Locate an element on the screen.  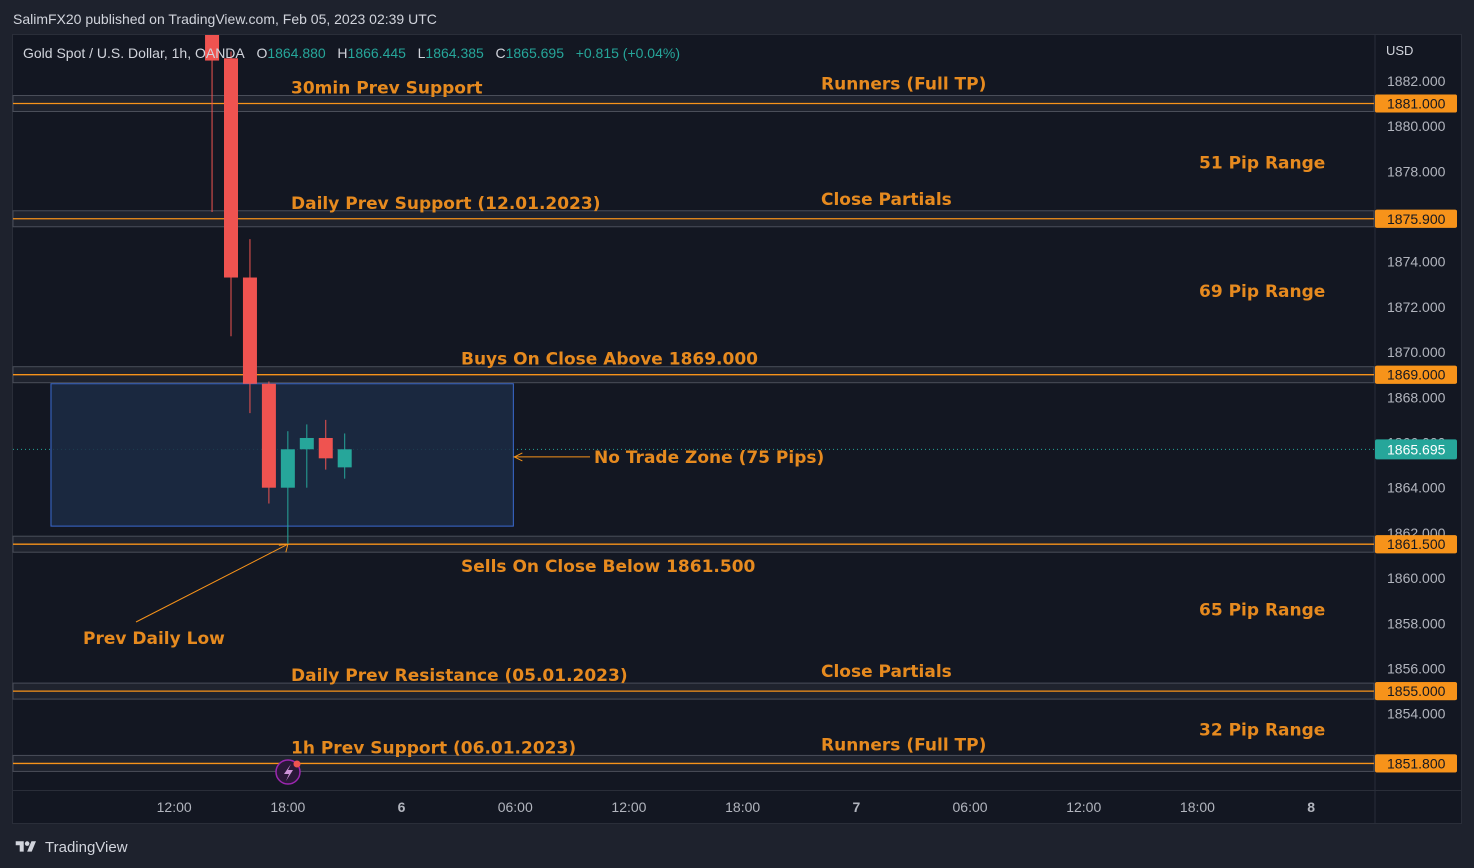
high-value: 1866.445 is located at coordinates (376, 53).